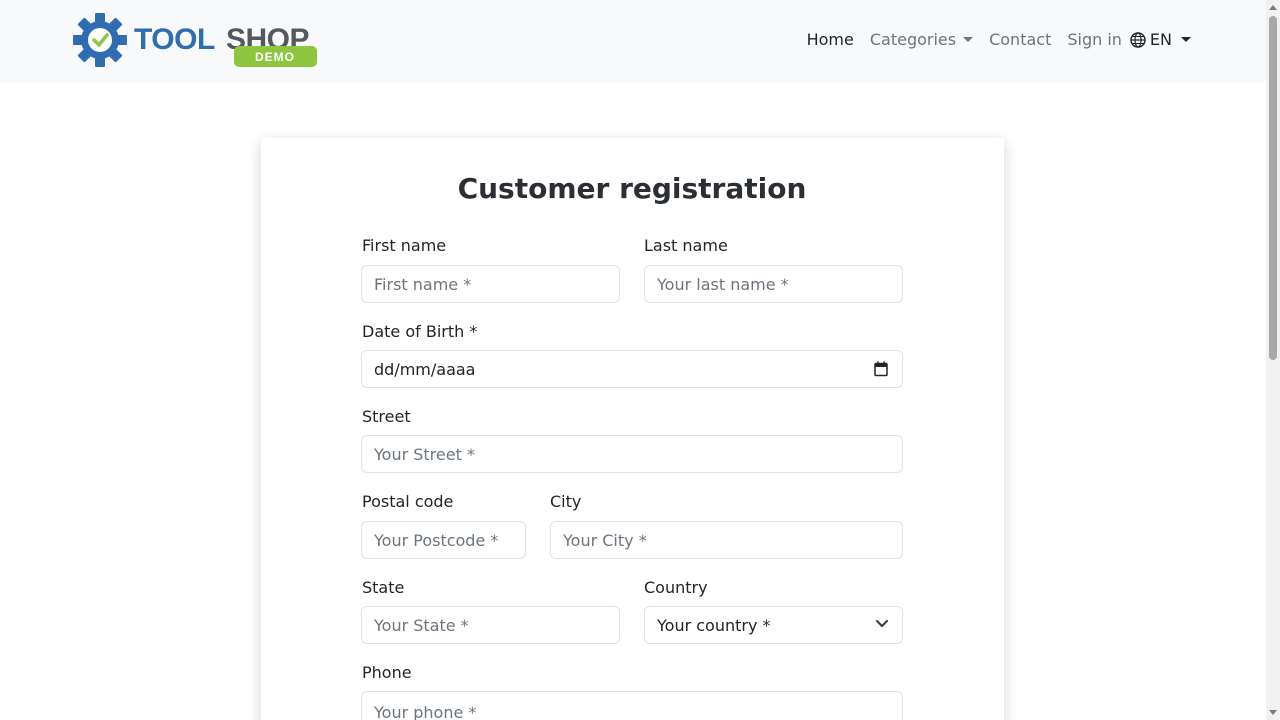 This screenshot has height=720, width=1280. Describe the element at coordinates (425, 369) in the screenshot. I see `dob-value: dd/mm/aaaa` at that location.